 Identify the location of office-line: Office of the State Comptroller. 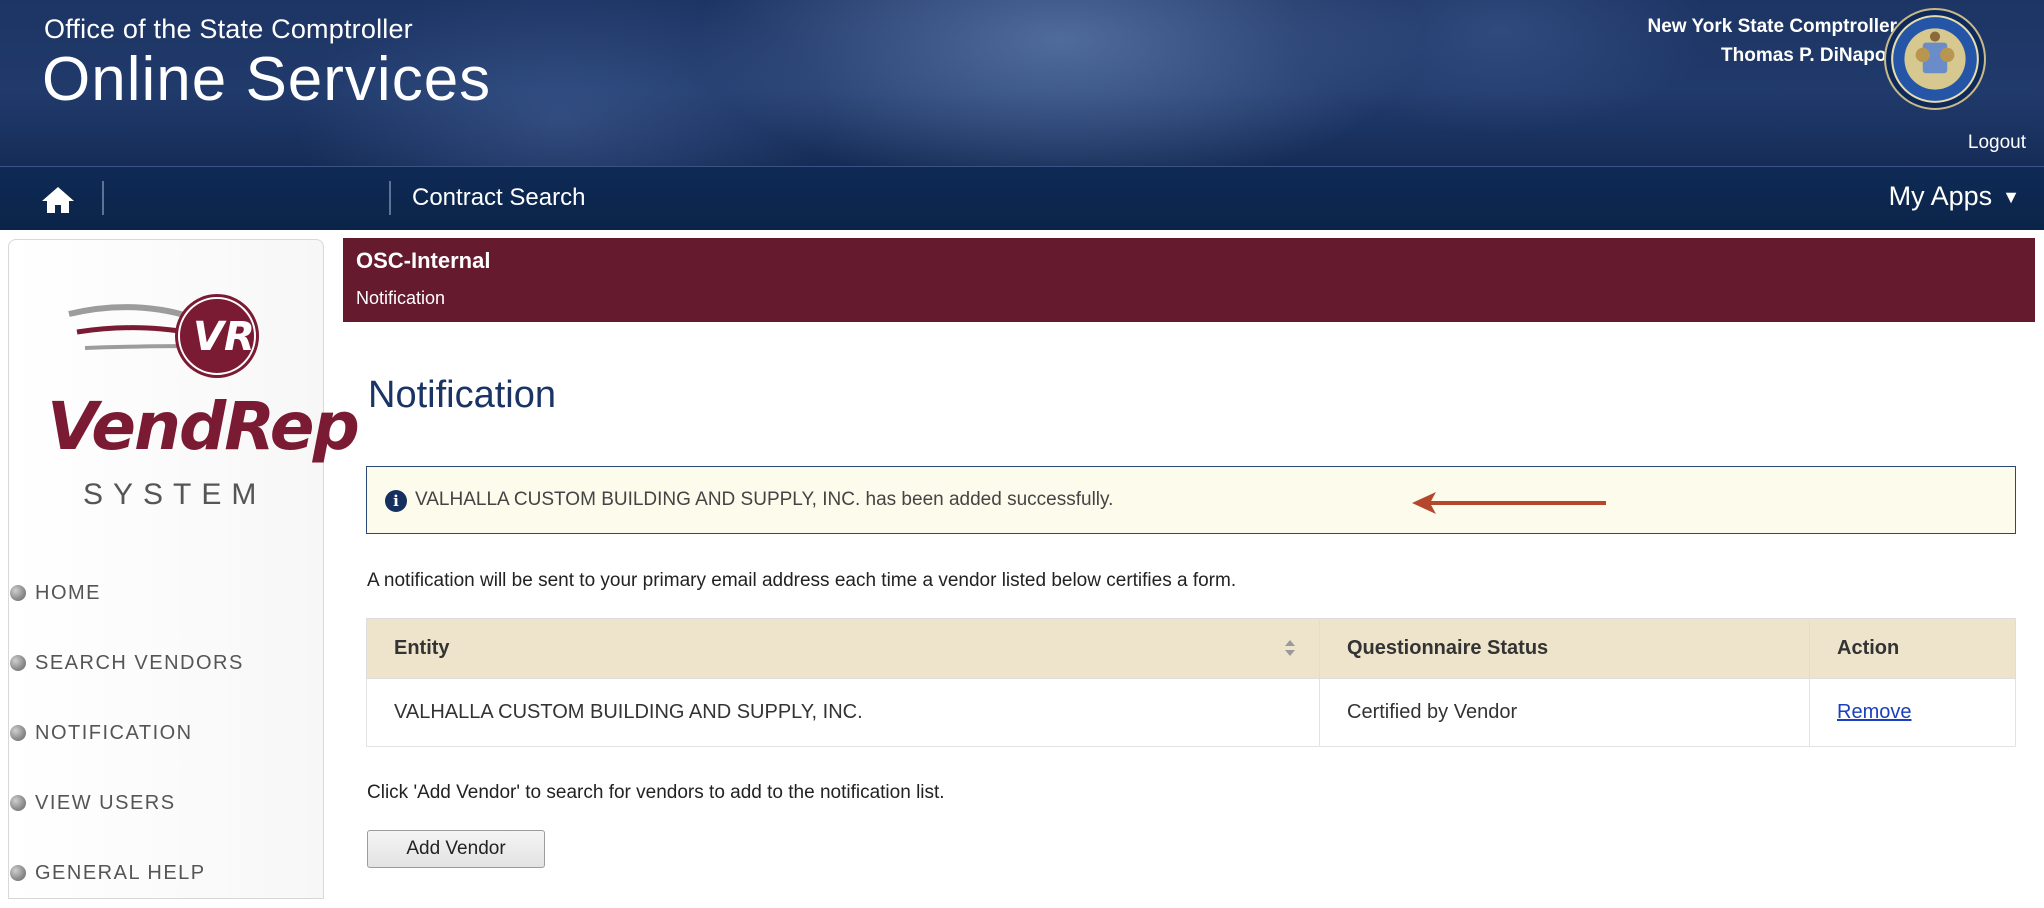
(228, 29).